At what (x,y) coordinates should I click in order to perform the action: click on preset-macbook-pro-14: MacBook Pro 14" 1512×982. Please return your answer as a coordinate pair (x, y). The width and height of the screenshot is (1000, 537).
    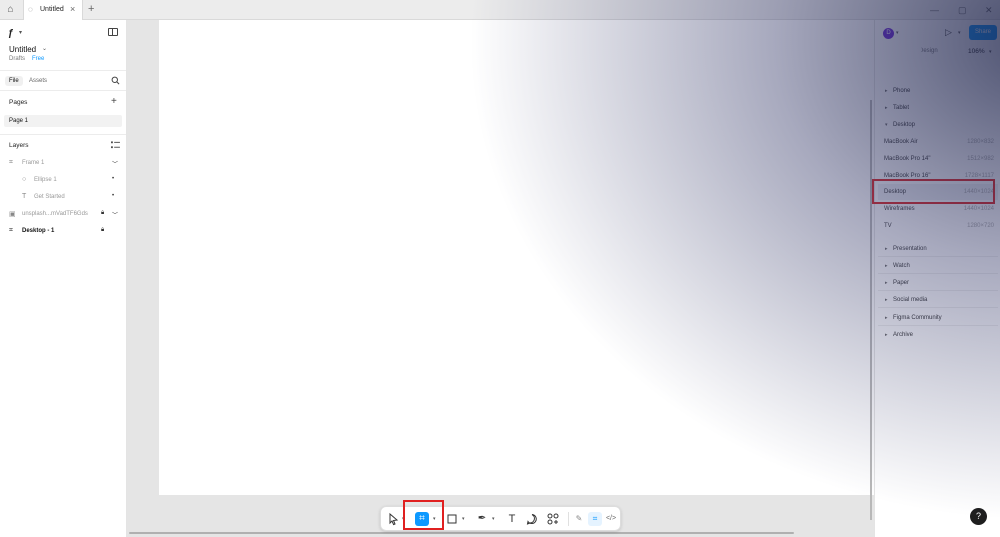
    Looking at the image, I should click on (938, 159).